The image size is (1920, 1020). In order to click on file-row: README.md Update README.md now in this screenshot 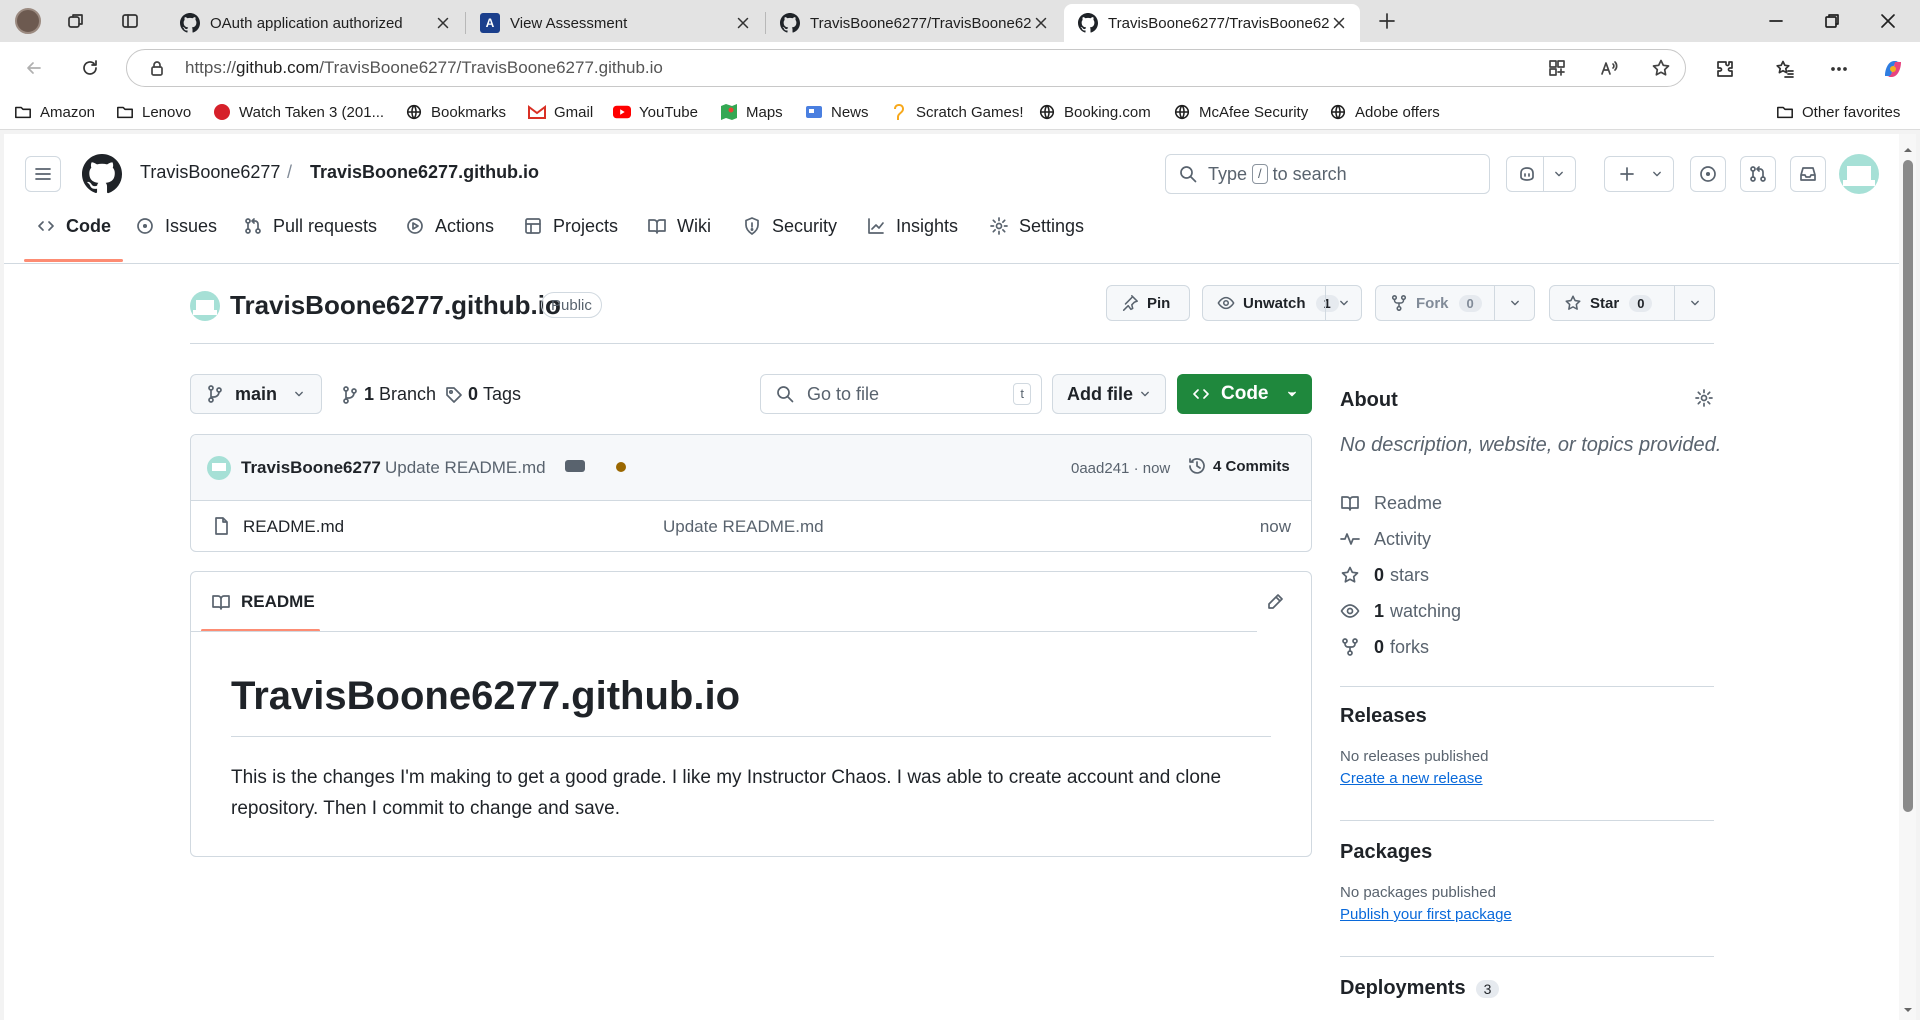, I will do `click(751, 526)`.